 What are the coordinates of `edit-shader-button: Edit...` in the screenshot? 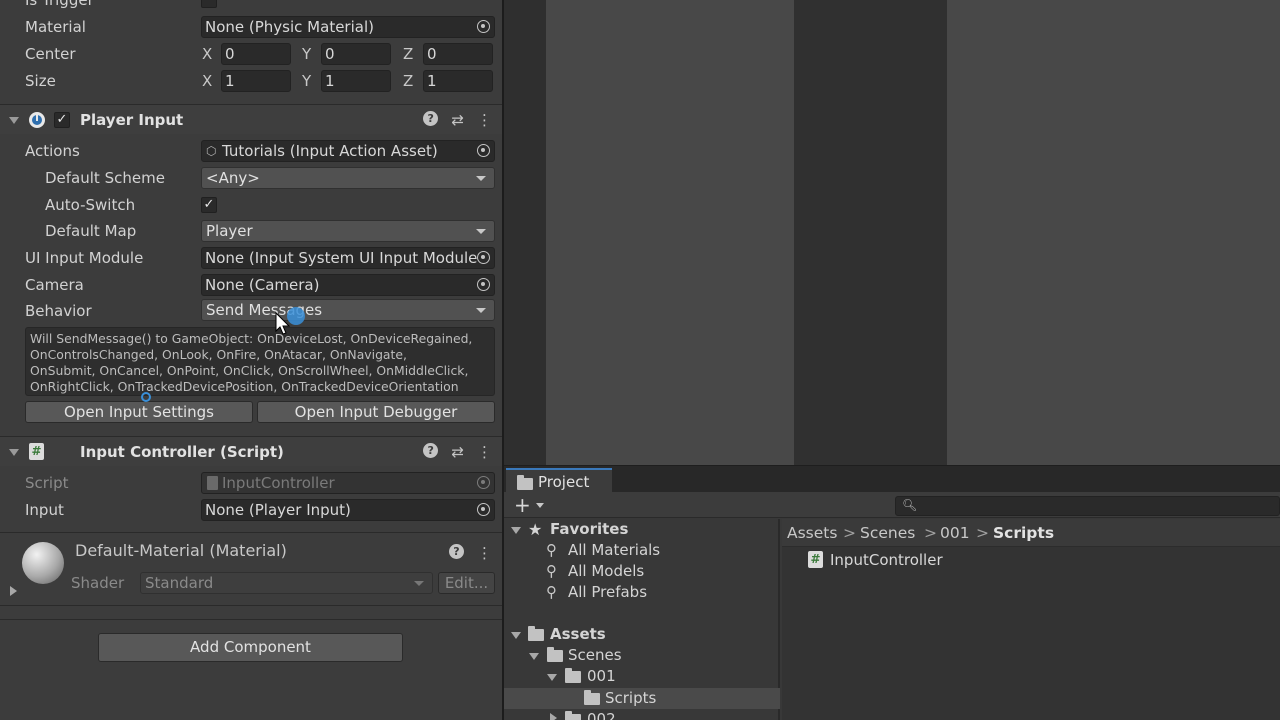 It's located at (466, 583).